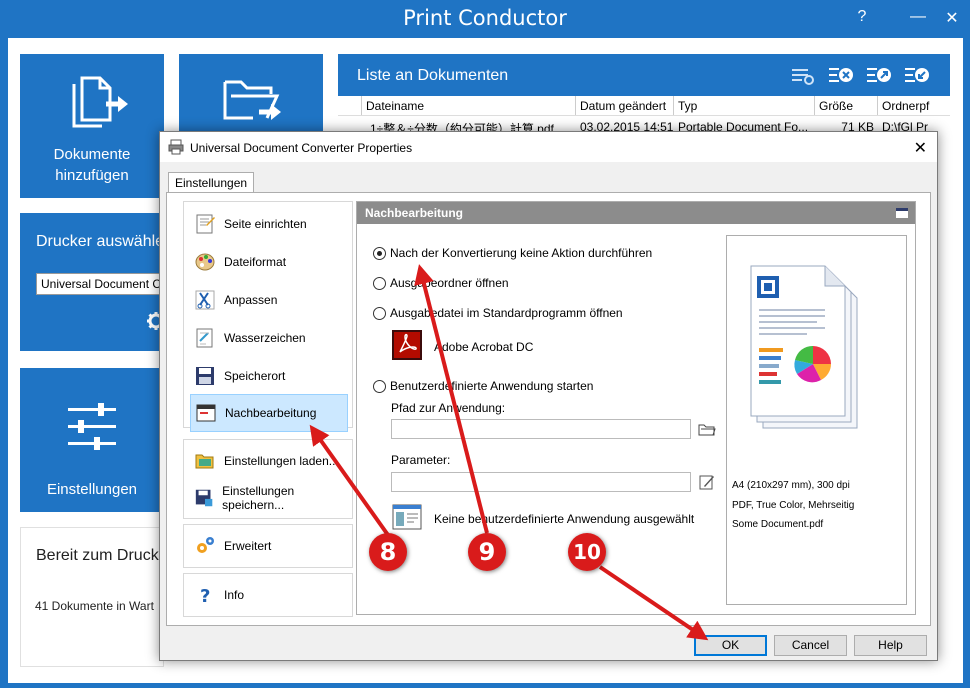 The image size is (970, 688). Describe the element at coordinates (841, 75) in the screenshot. I see `remove-selected-icon` at that location.